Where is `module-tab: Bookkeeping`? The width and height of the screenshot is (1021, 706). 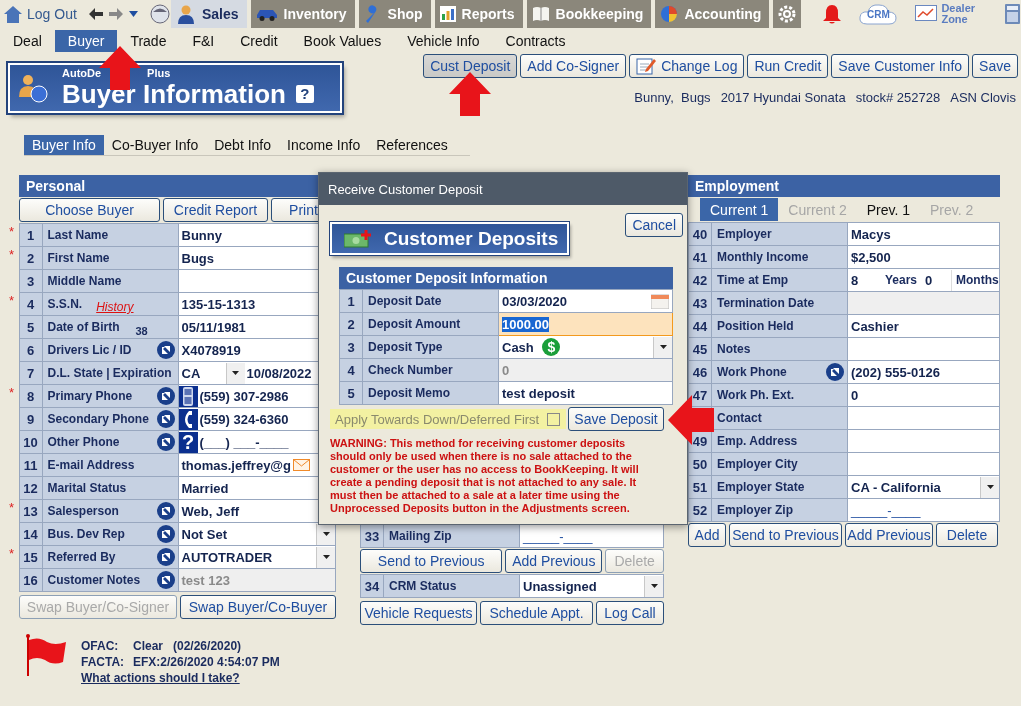 module-tab: Bookkeeping is located at coordinates (589, 14).